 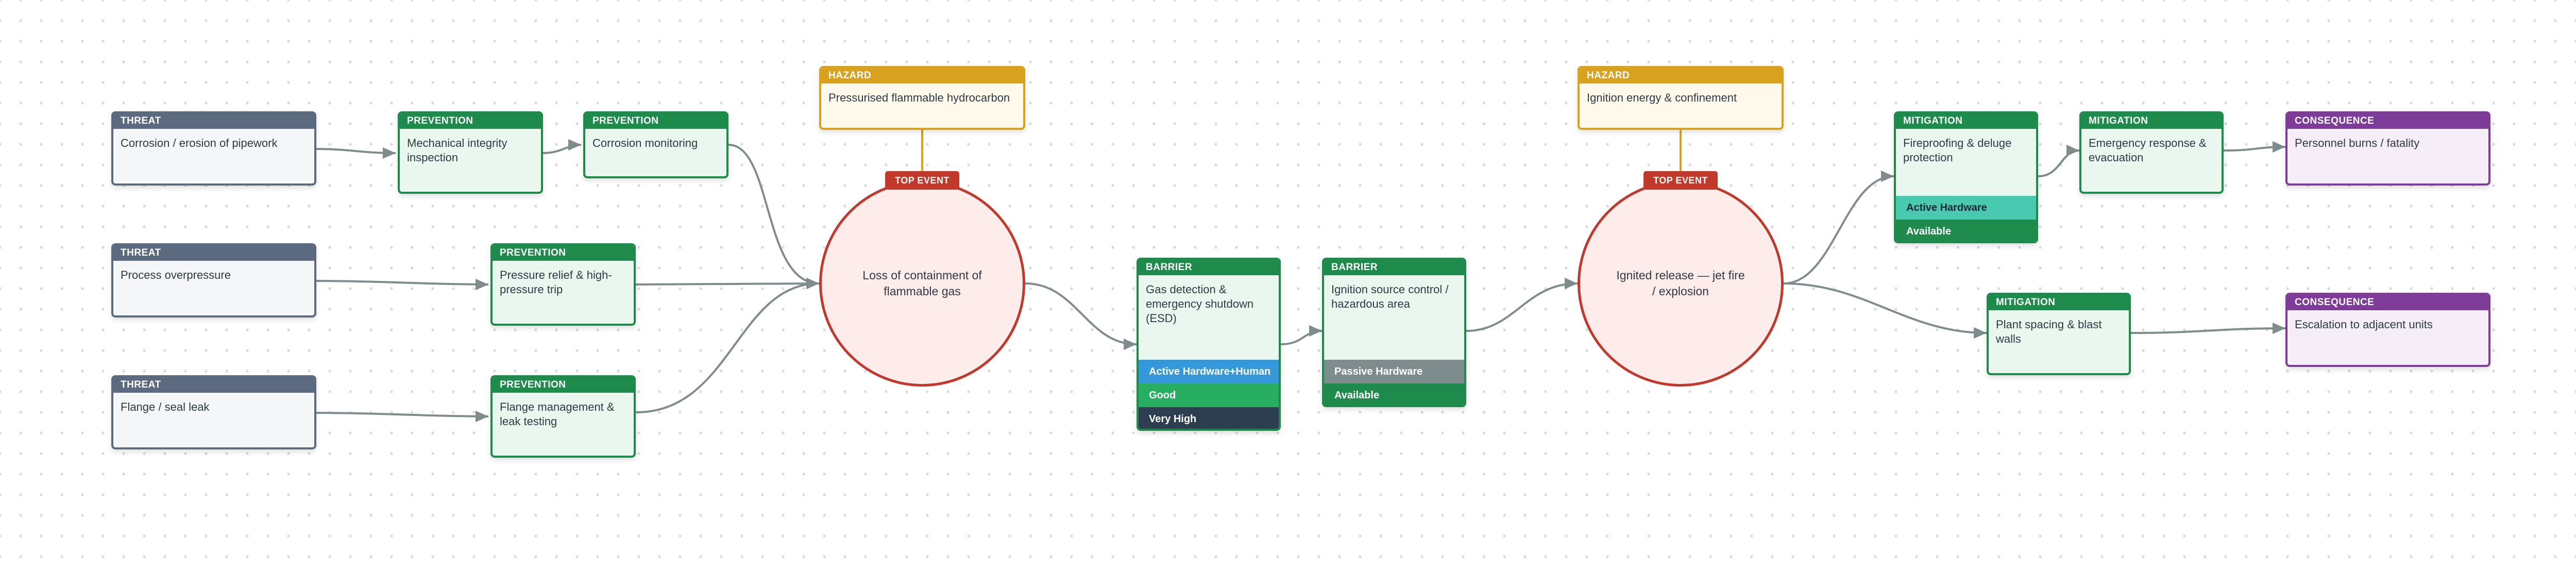 I want to click on threat-node-3: THREAT Flange / seal leak, so click(x=213, y=412).